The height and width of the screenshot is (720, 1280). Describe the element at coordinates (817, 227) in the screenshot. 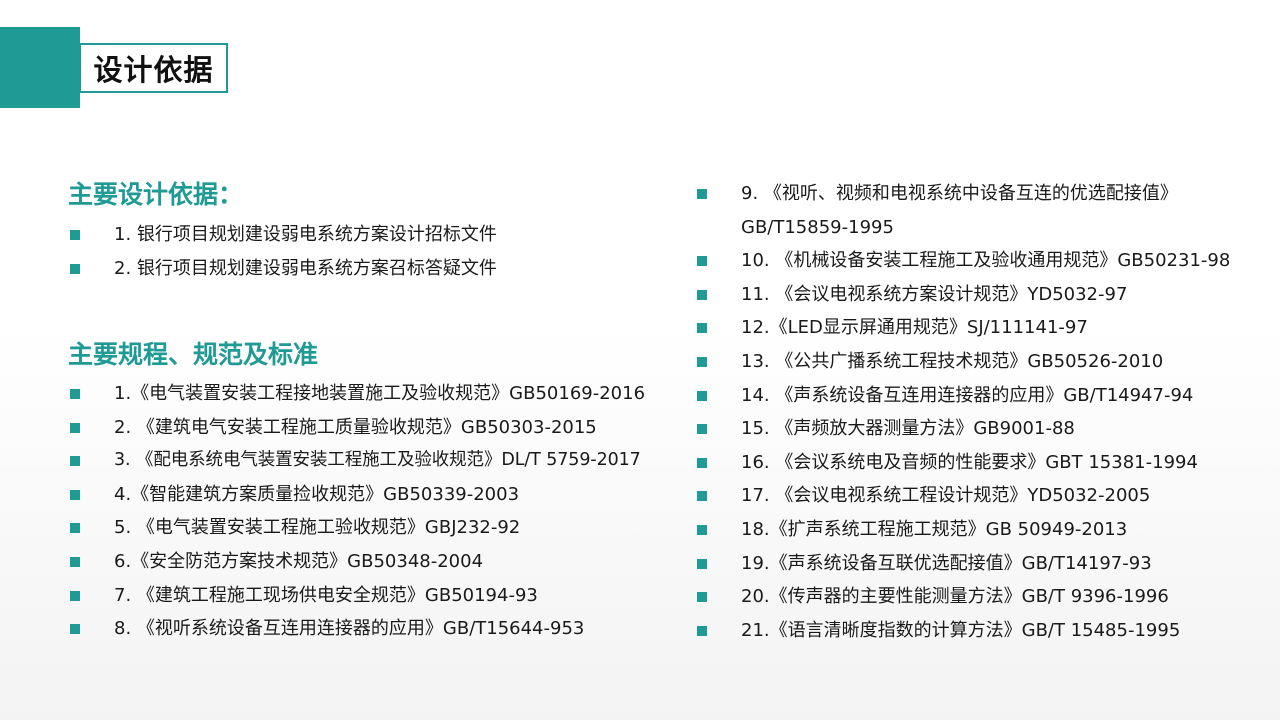

I see `list-item-text-continued: GB/T15859-1995` at that location.